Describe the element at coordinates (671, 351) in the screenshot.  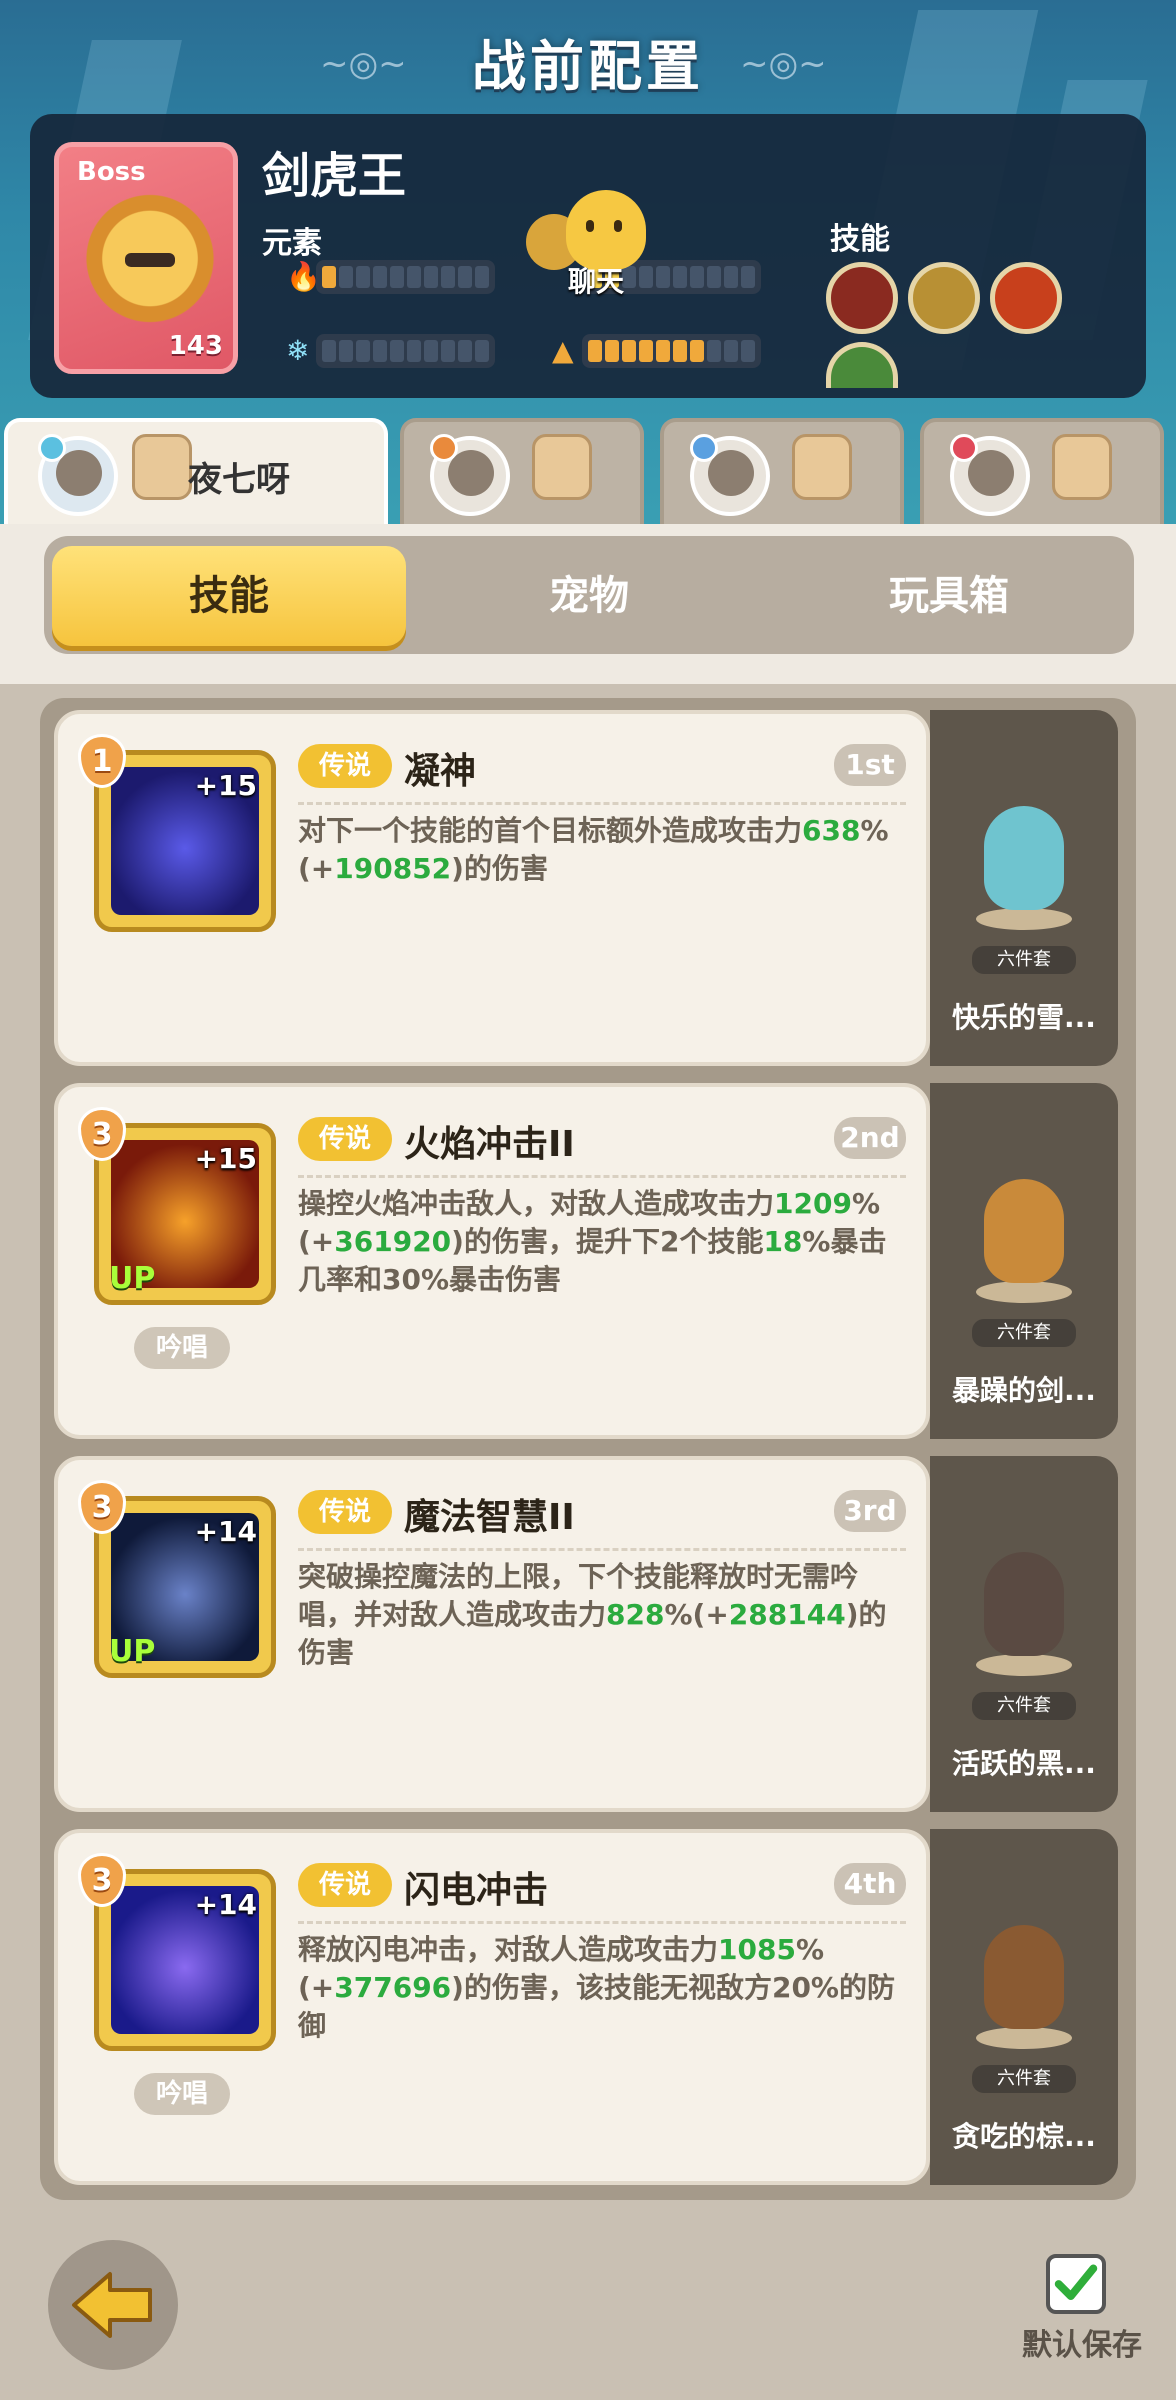
I see `earth-element-bar` at that location.